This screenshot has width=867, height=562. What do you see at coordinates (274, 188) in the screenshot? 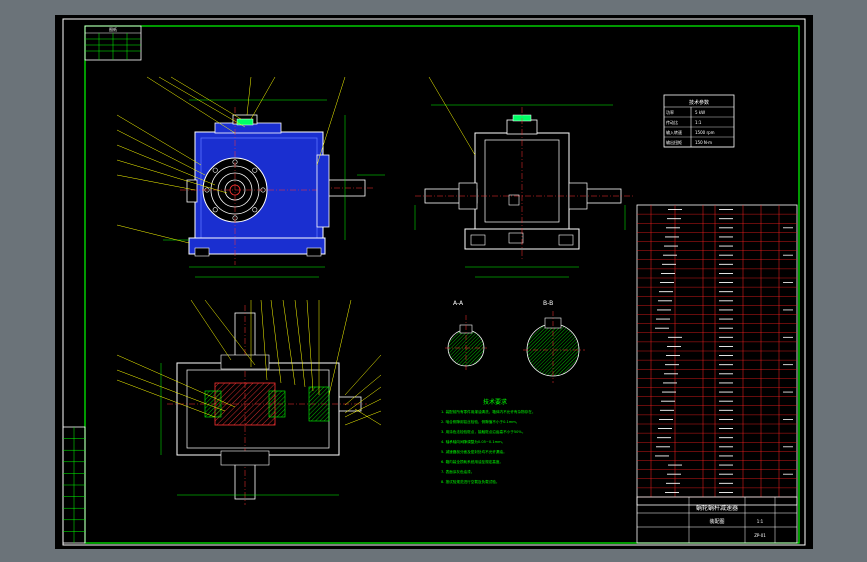
I see `front-view` at bounding box center [274, 188].